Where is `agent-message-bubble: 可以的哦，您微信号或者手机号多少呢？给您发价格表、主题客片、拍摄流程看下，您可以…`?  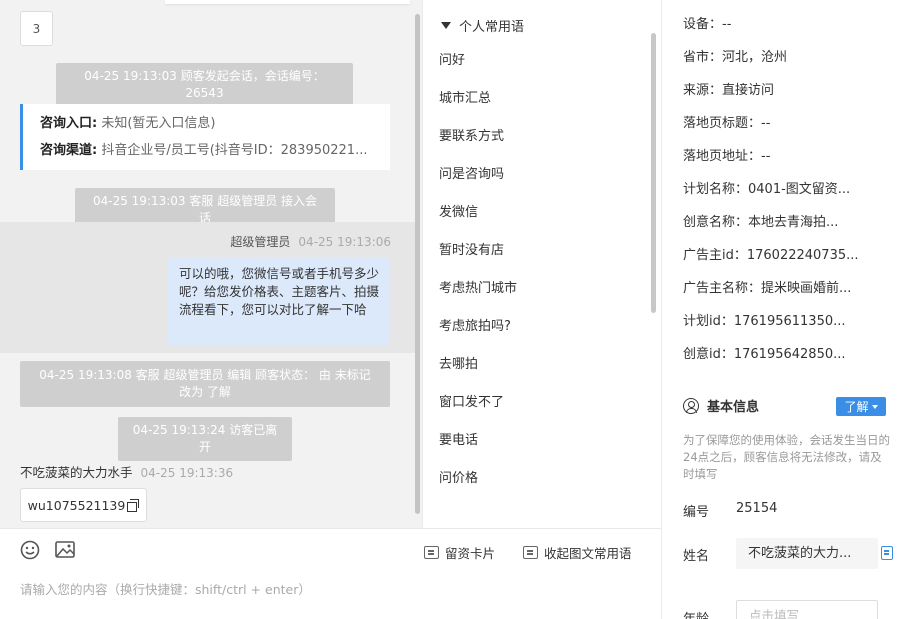 agent-message-bubble: 可以的哦，您微信号或者手机号多少呢？给您发价格表、主题客片、拍摄流程看下，您可以… is located at coordinates (279, 301).